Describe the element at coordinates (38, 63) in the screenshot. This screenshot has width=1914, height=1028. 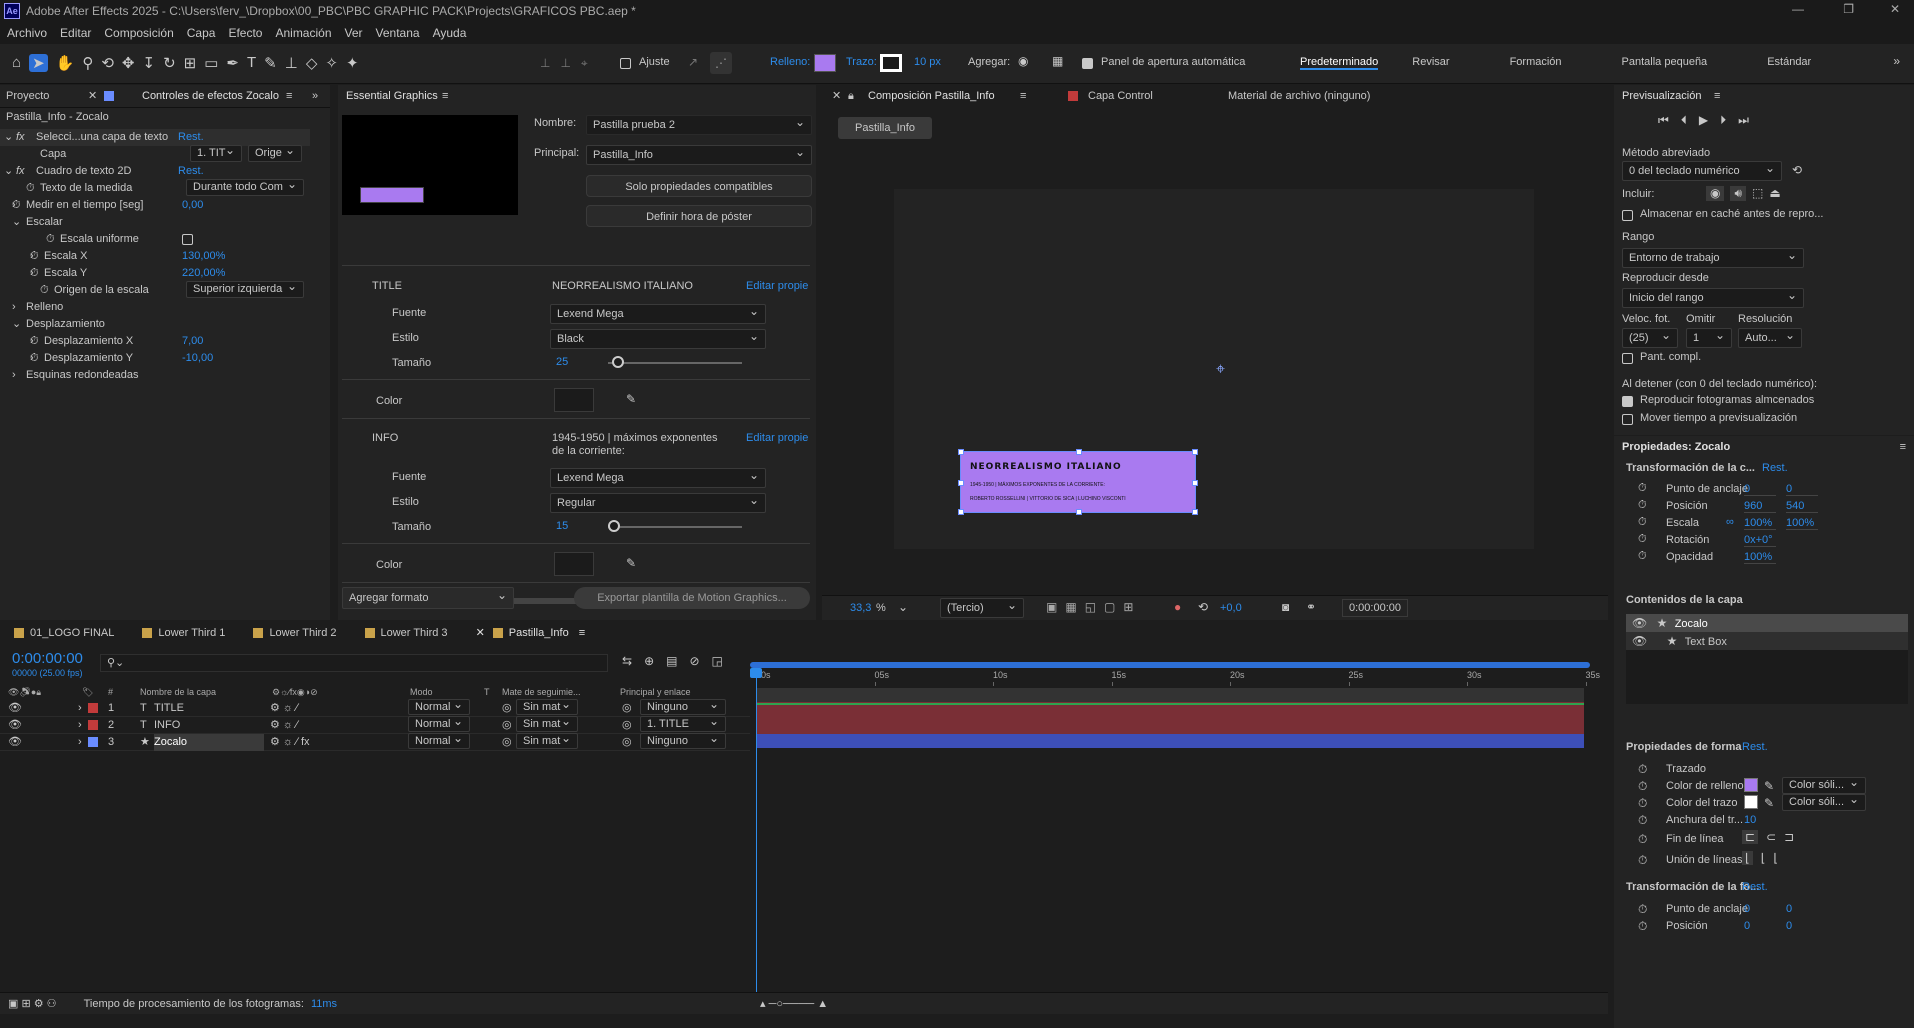
I see `selection-tool-icon: ➤` at that location.